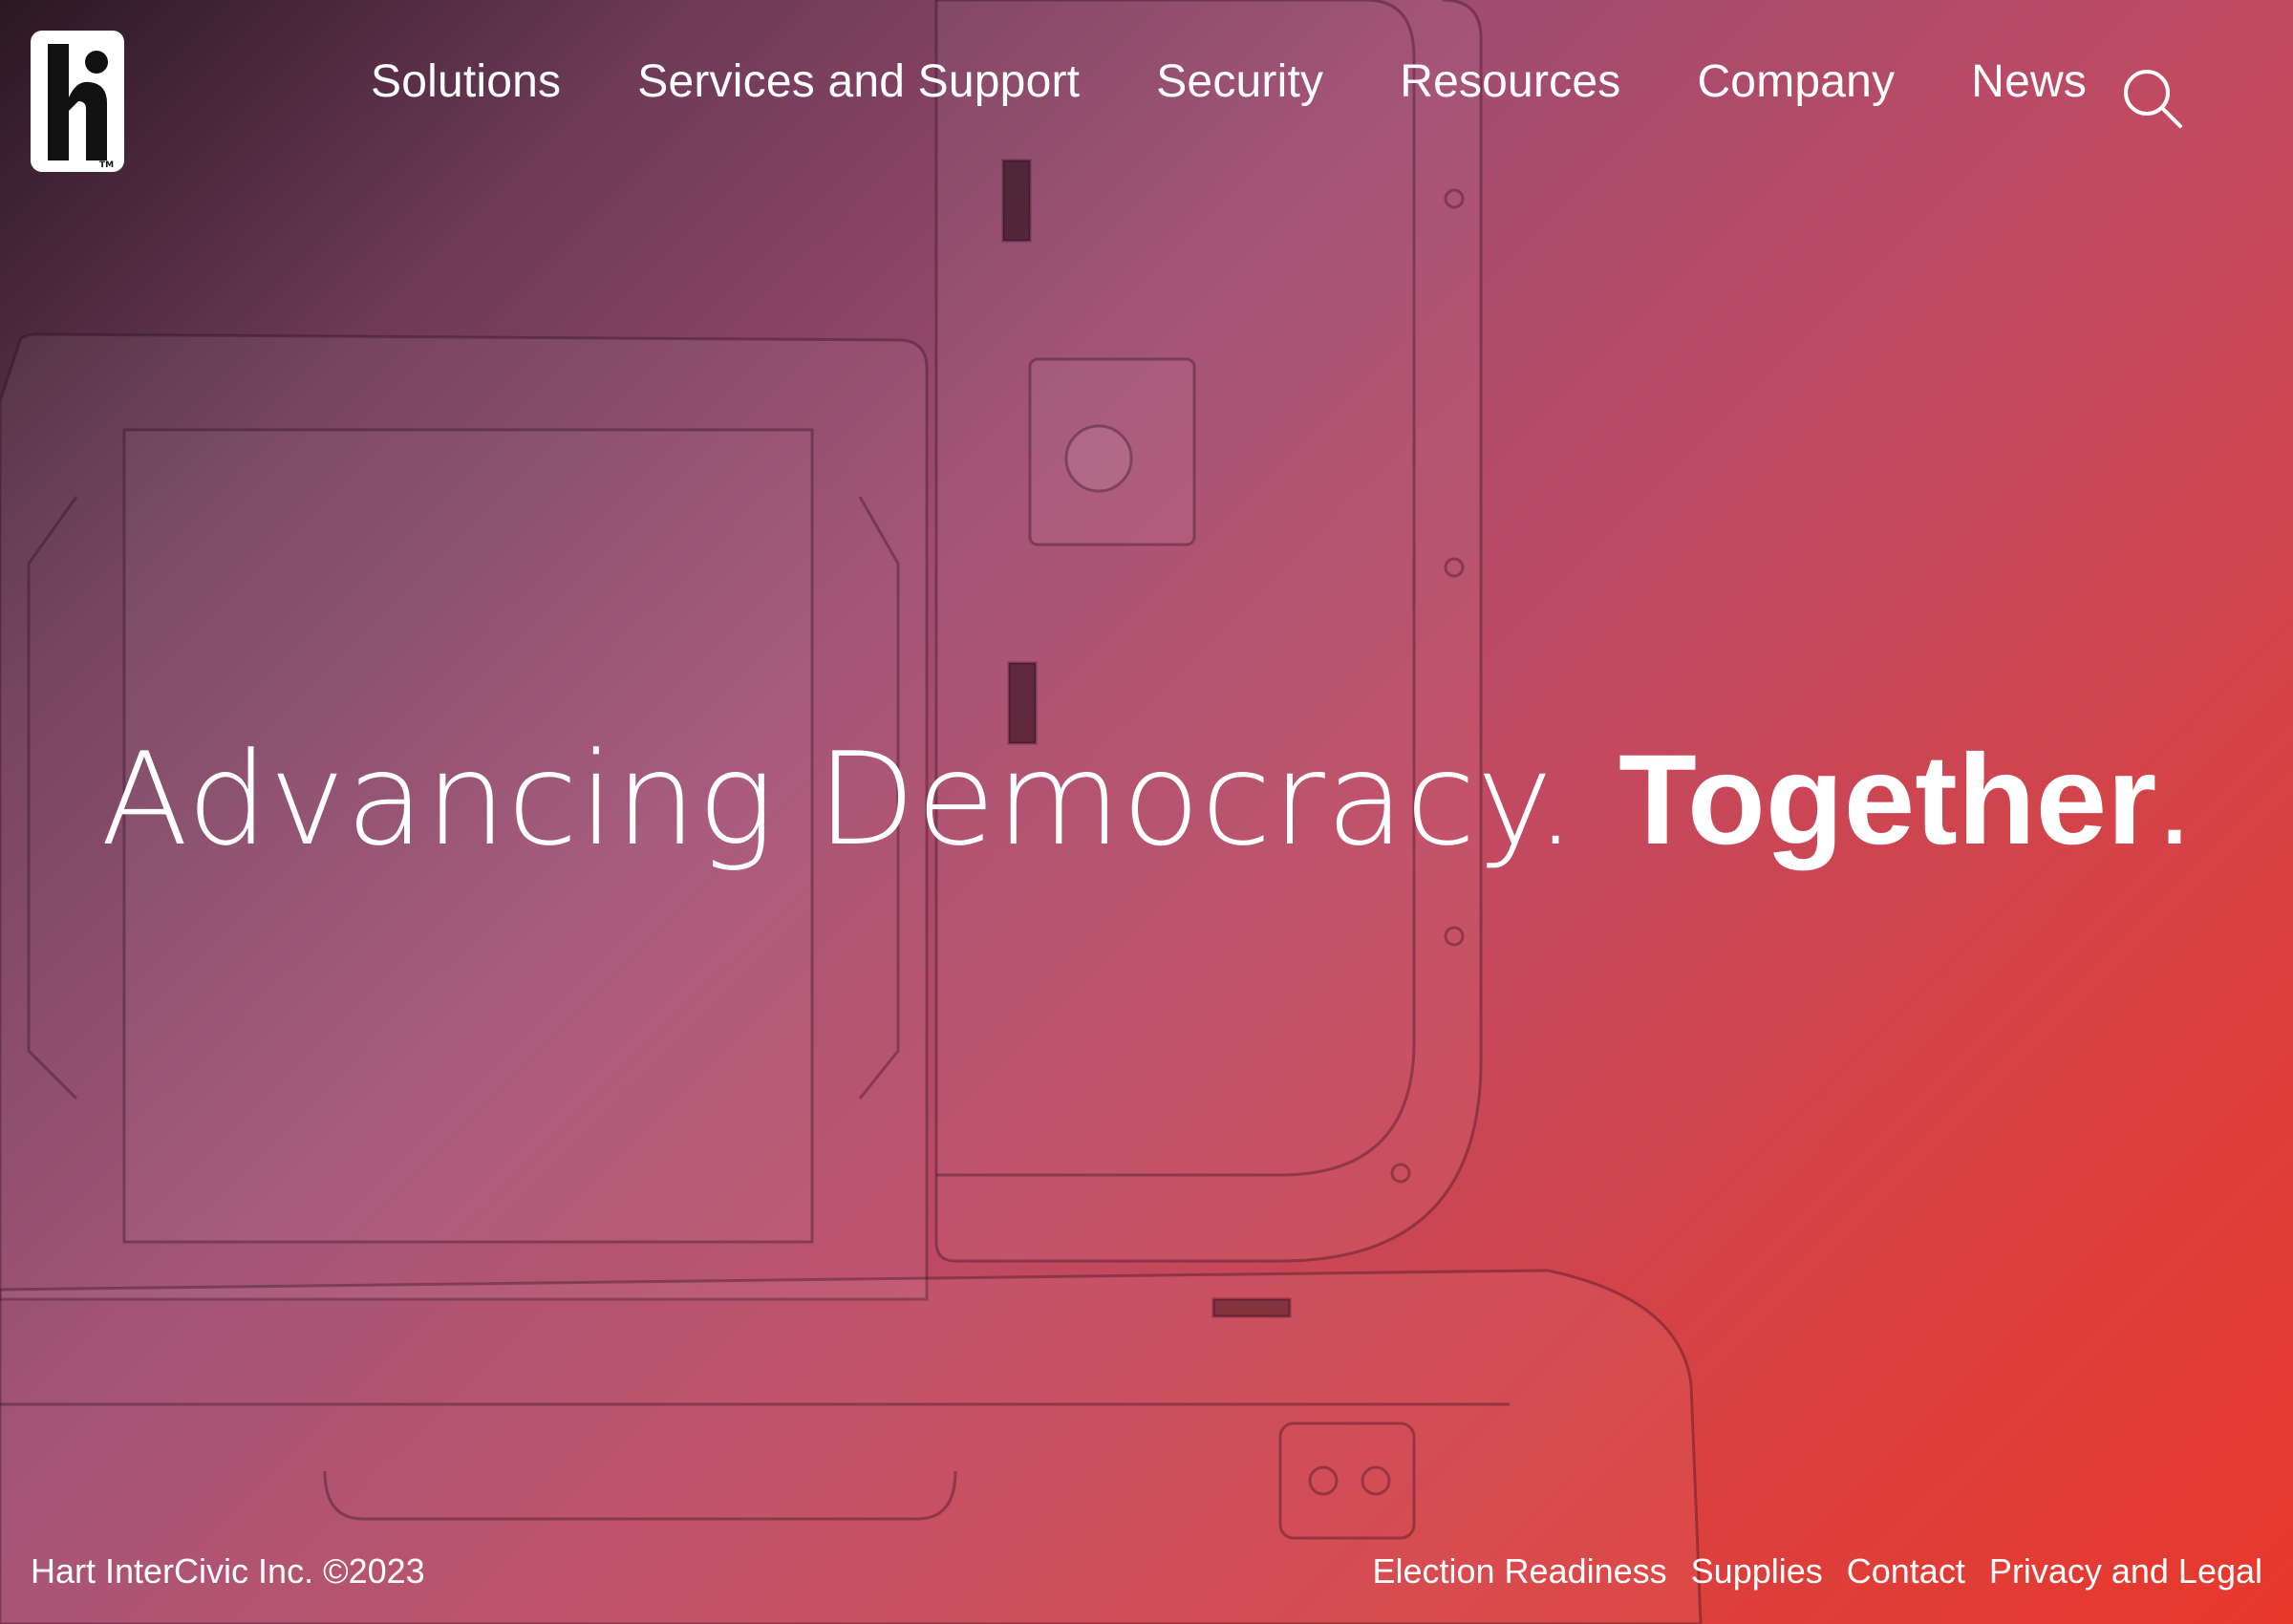 The height and width of the screenshot is (1624, 2293). I want to click on nav-services-and-support: Services and Support, so click(858, 82).